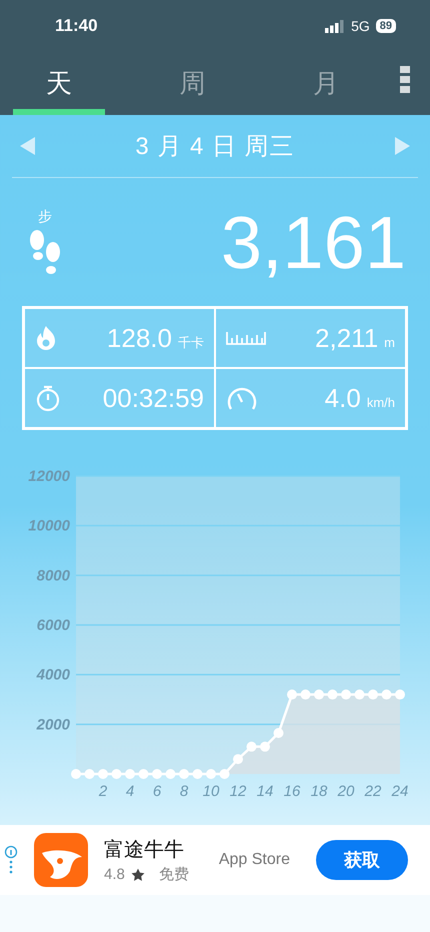  What do you see at coordinates (28, 146) in the screenshot?
I see `previous-day-icon` at bounding box center [28, 146].